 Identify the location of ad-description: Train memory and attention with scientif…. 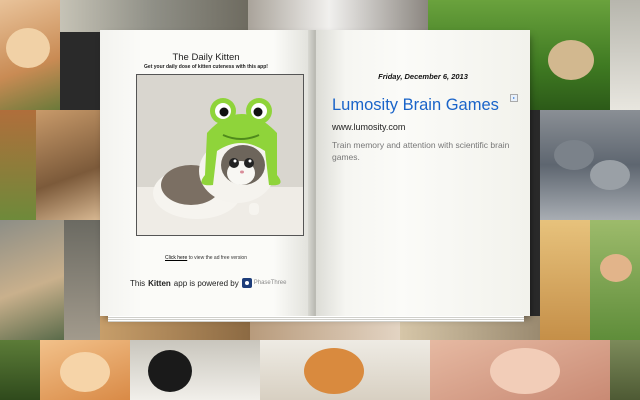
(421, 151).